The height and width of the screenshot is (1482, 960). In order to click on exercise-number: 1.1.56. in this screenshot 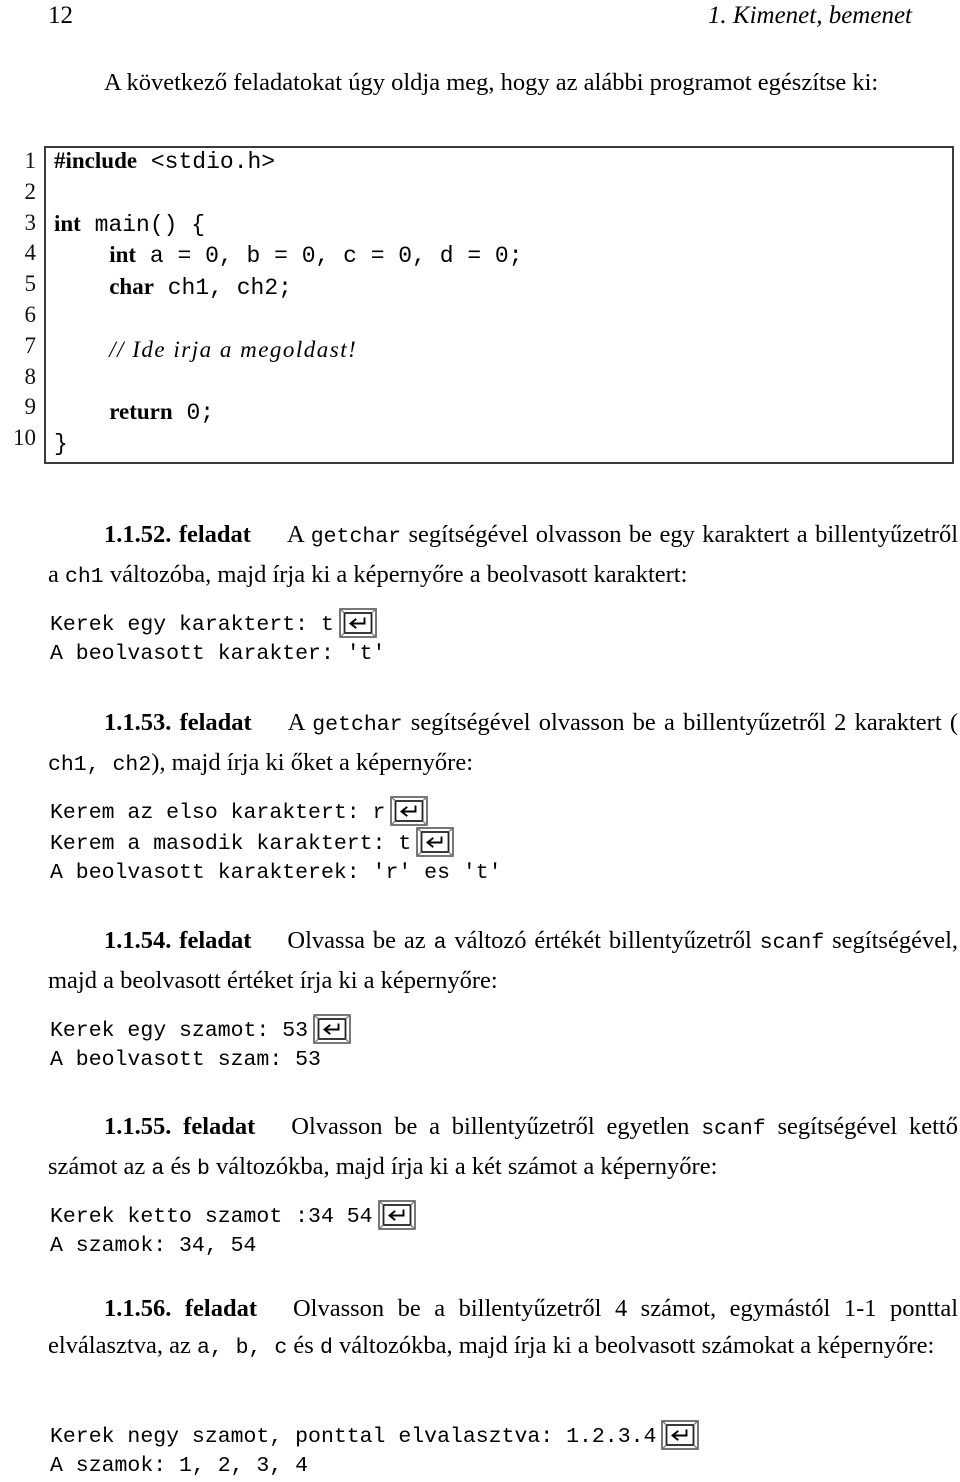, I will do `click(138, 1308)`.